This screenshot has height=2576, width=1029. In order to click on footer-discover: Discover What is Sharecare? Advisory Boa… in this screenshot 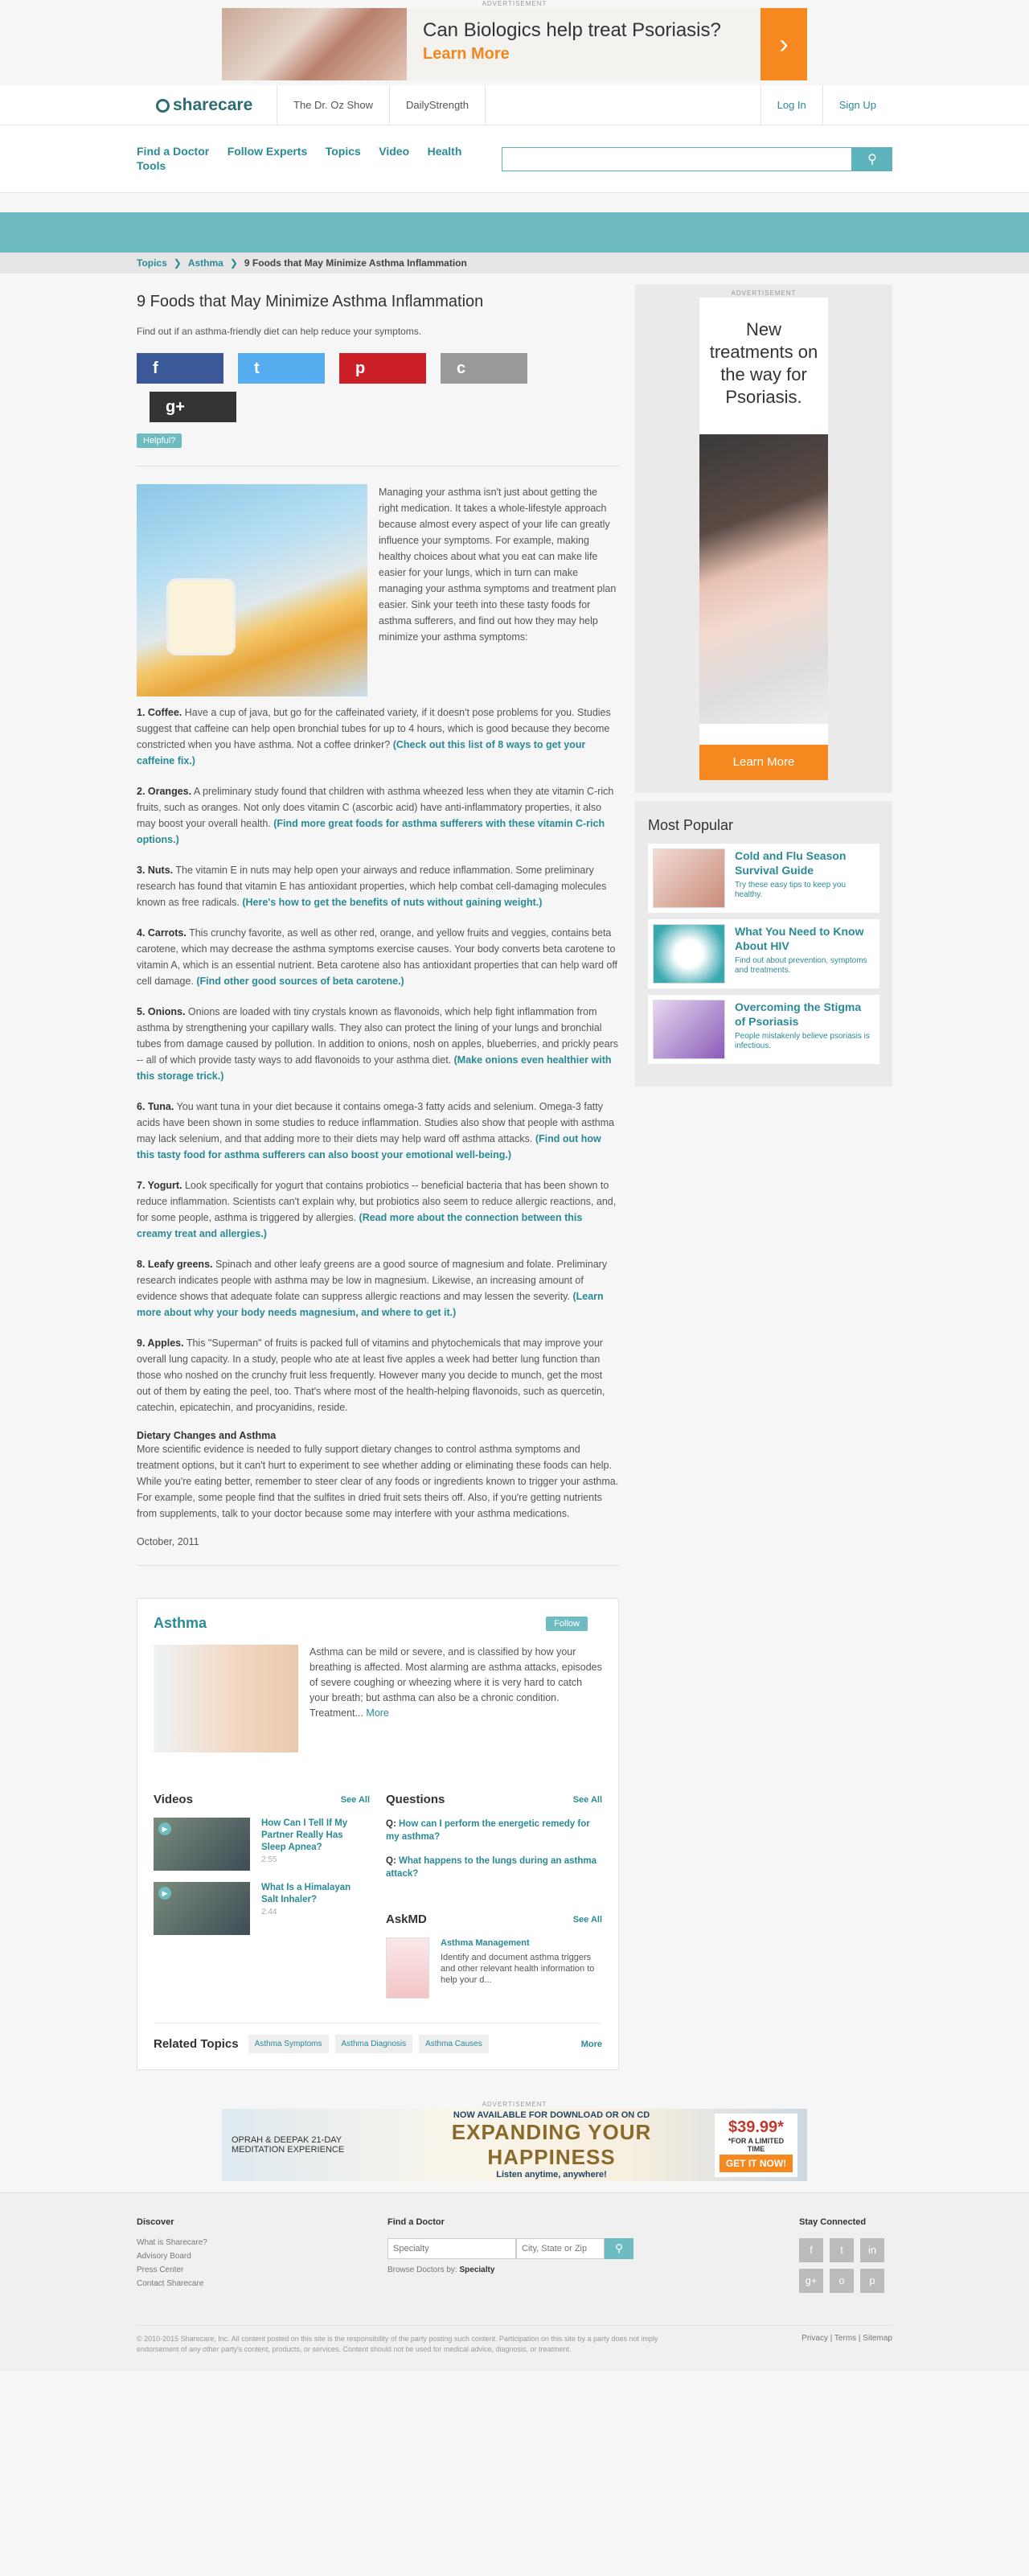, I will do `click(262, 2255)`.